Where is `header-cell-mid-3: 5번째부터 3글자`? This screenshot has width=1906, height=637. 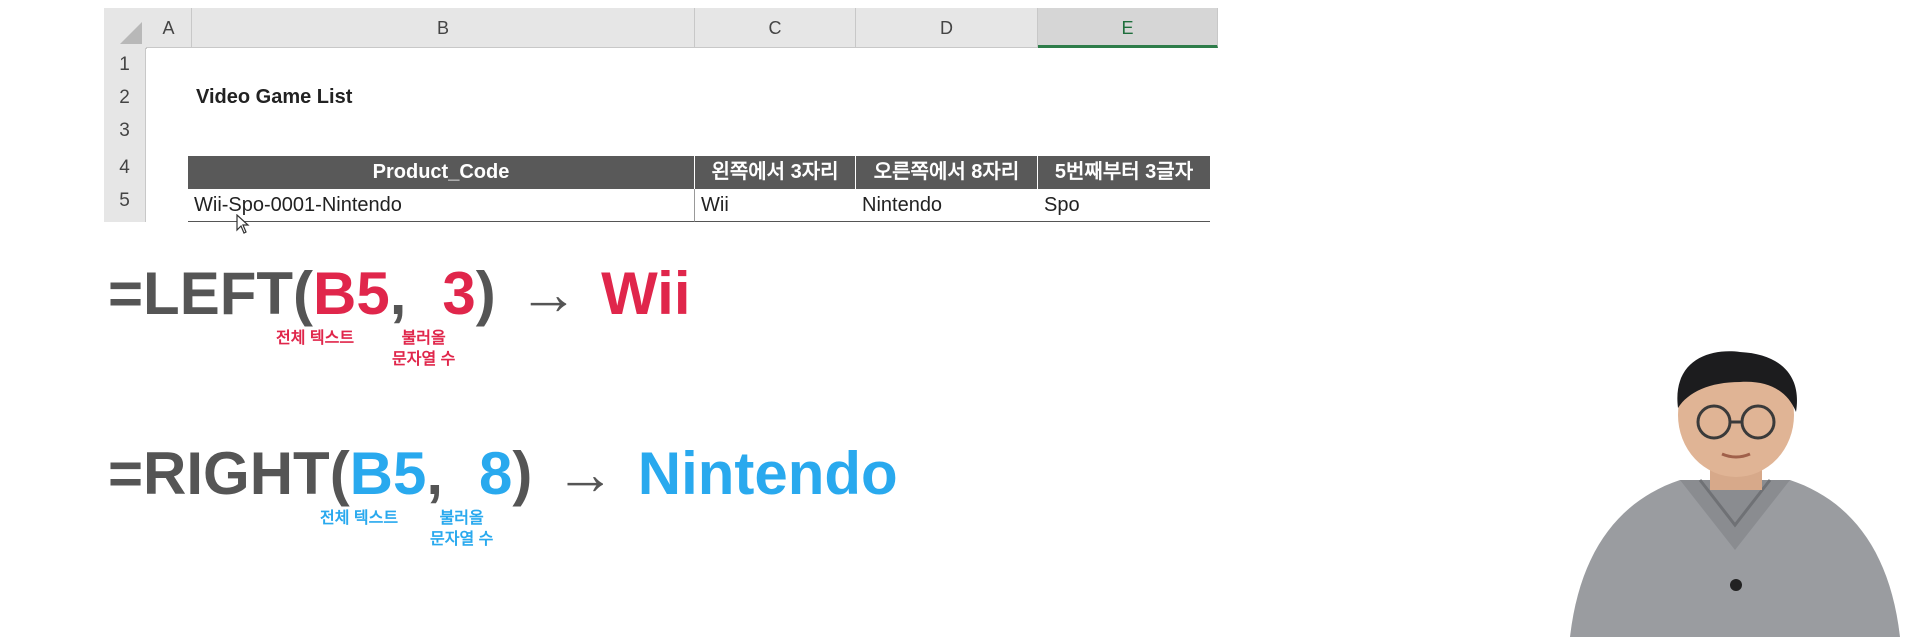
header-cell-mid-3: 5번째부터 3글자 is located at coordinates (1124, 172).